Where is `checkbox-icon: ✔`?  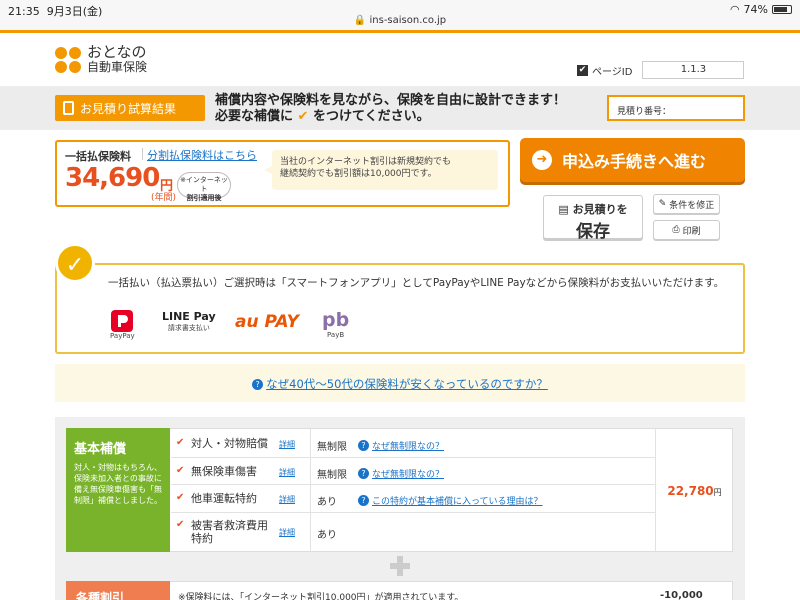
checkbox-icon: ✔ is located at coordinates (582, 70).